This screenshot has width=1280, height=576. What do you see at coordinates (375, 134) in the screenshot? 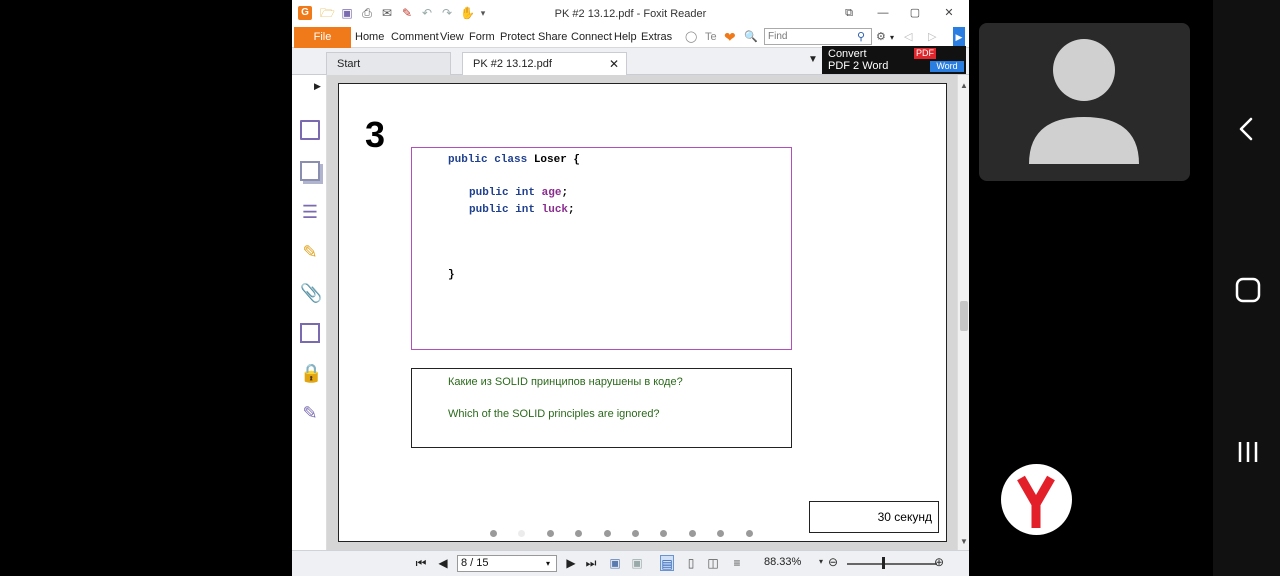
I see `slide-number: 3` at bounding box center [375, 134].